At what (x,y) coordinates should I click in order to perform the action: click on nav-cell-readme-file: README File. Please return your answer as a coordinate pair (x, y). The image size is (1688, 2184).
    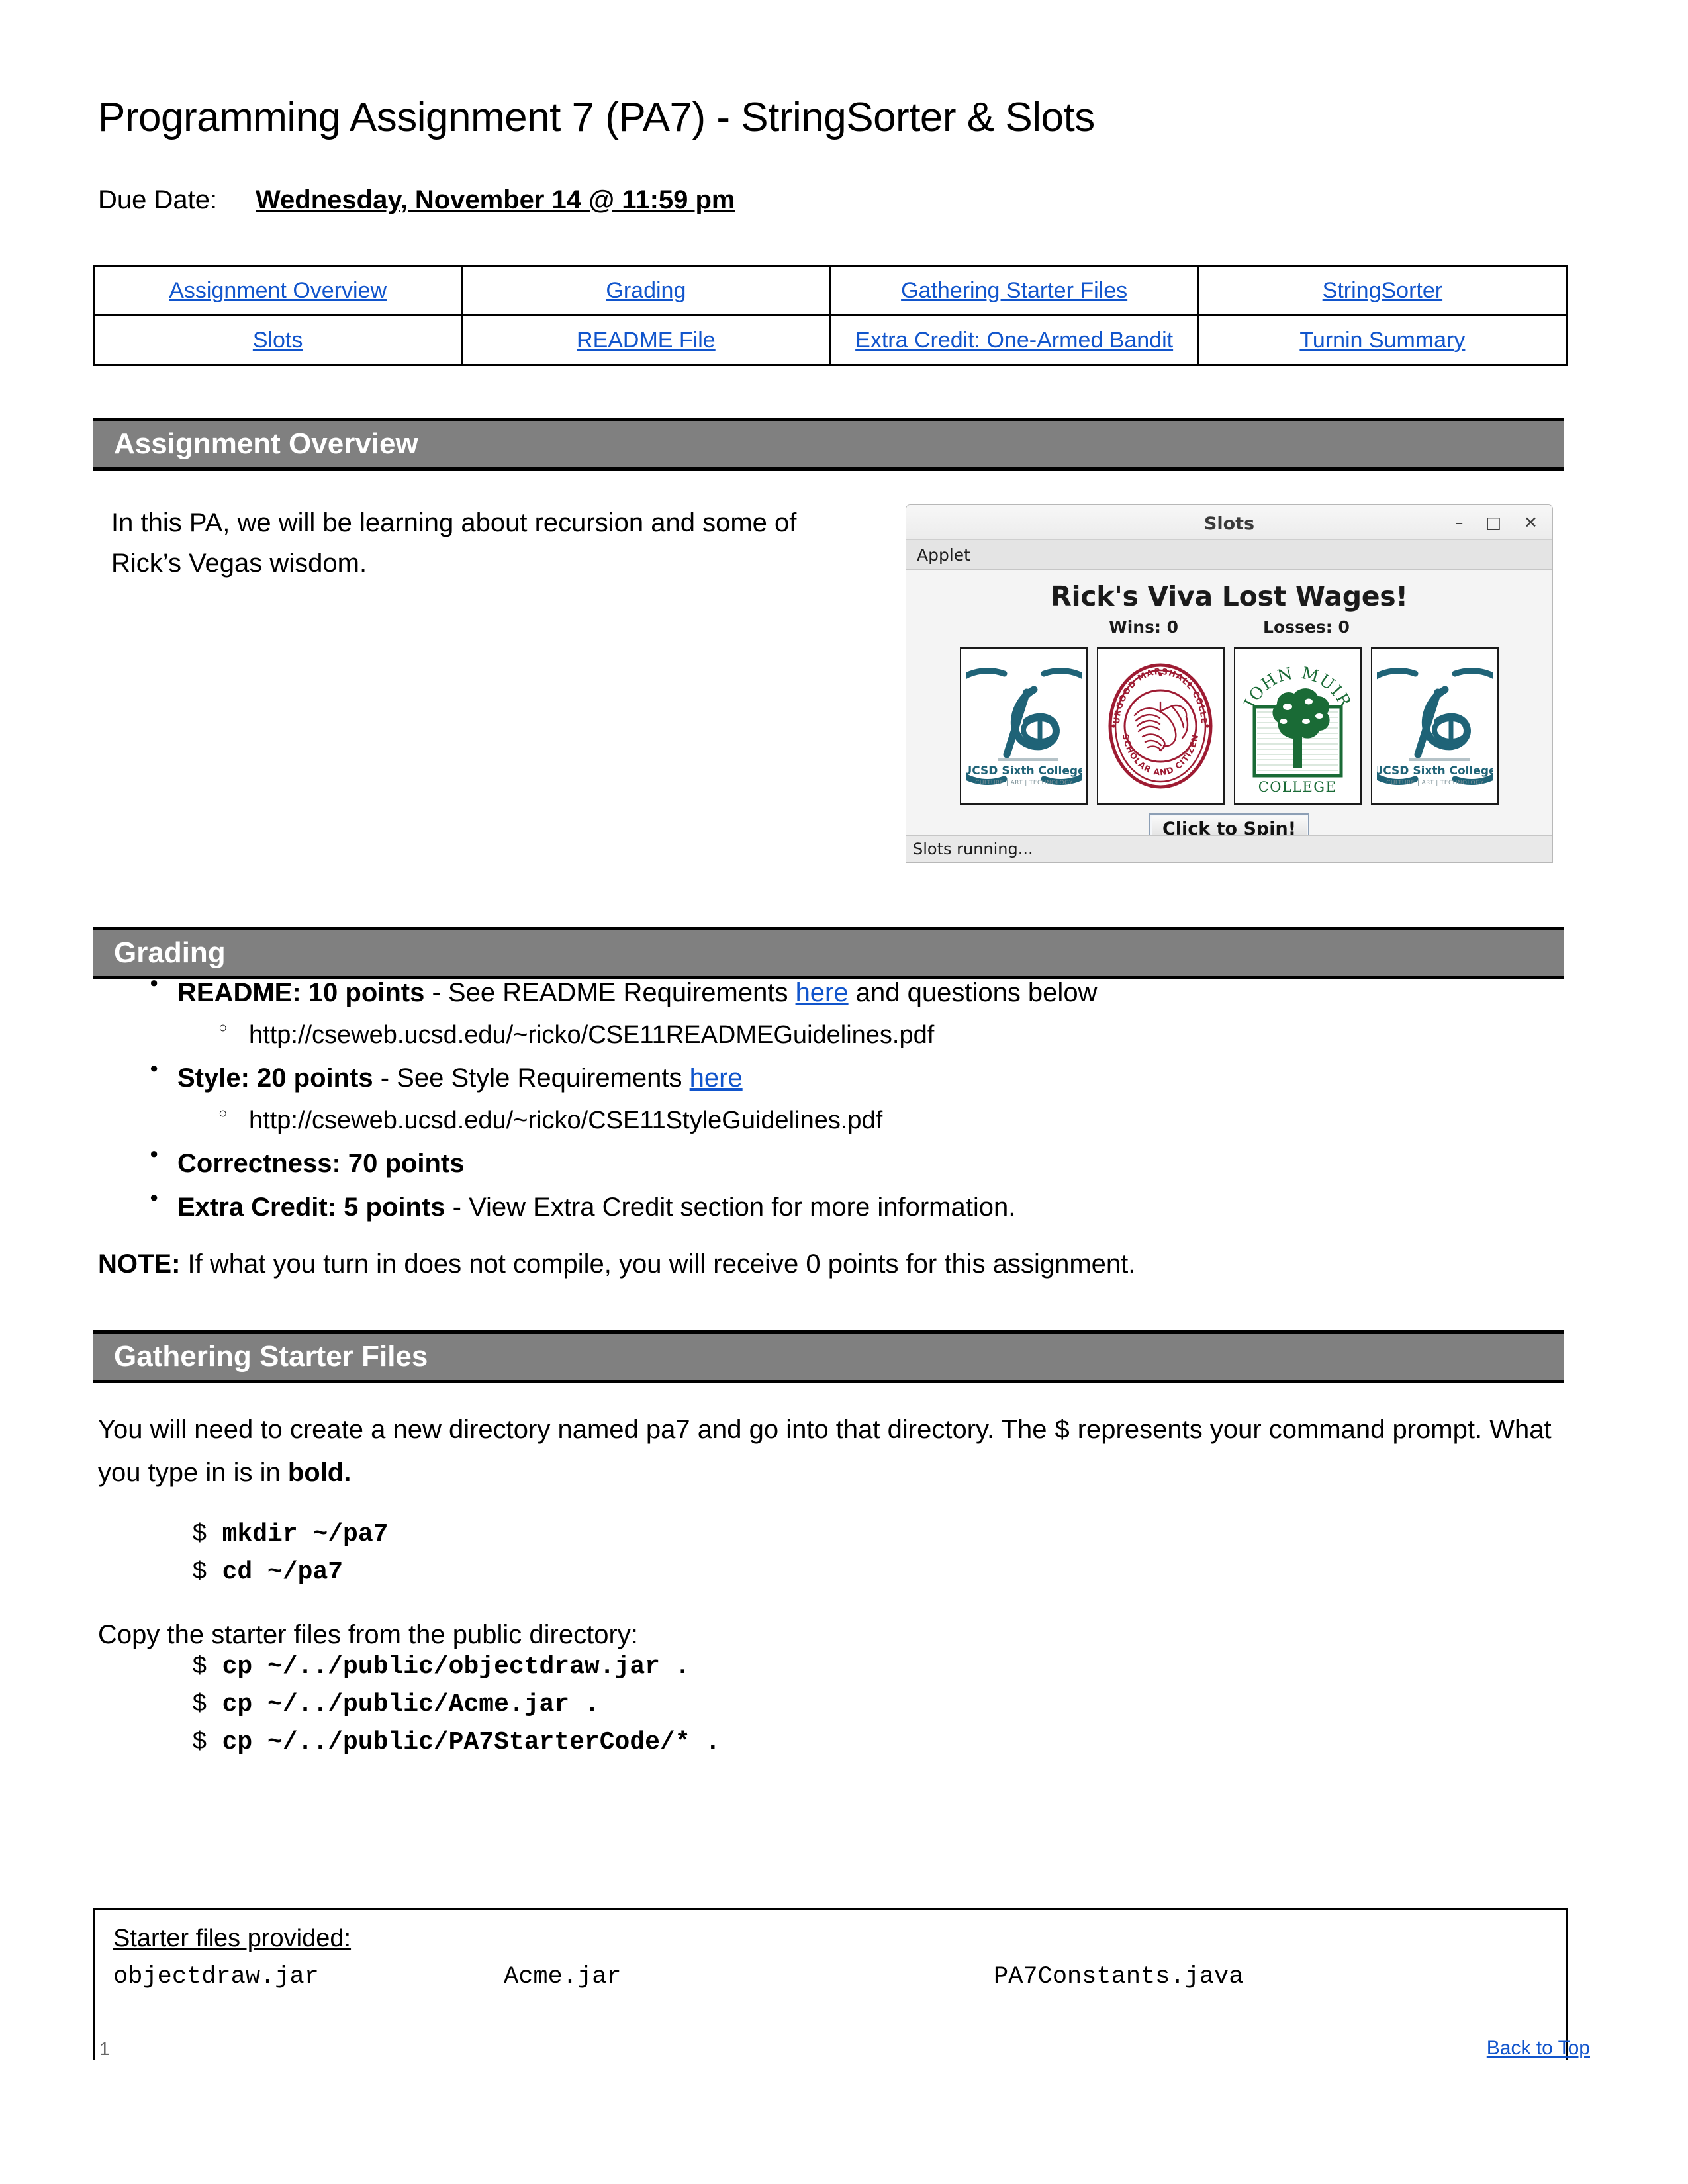
    Looking at the image, I should click on (646, 340).